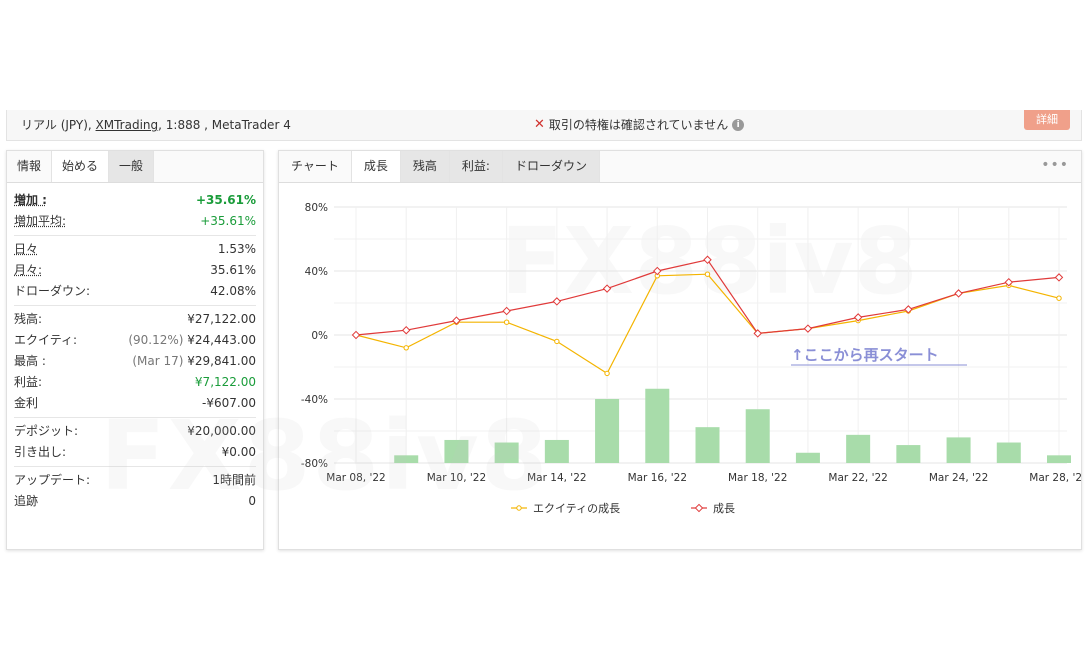  I want to click on x-tick-label: Mar 22, '22, so click(857, 478).